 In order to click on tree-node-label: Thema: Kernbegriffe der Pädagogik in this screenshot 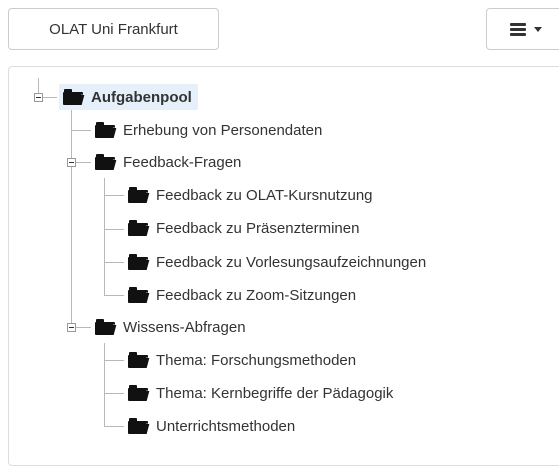, I will do `click(275, 393)`.